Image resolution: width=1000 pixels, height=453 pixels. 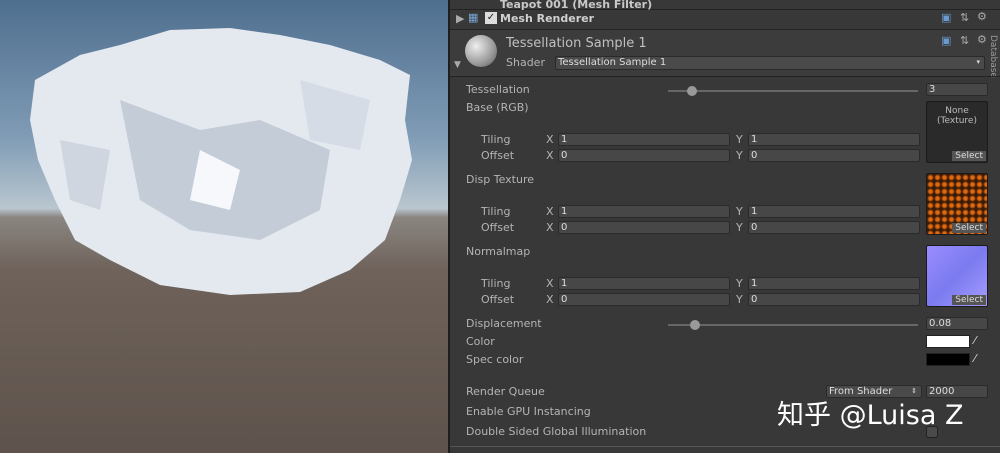 What do you see at coordinates (957, 276) in the screenshot?
I see `normalmap-texture-slot: Select` at bounding box center [957, 276].